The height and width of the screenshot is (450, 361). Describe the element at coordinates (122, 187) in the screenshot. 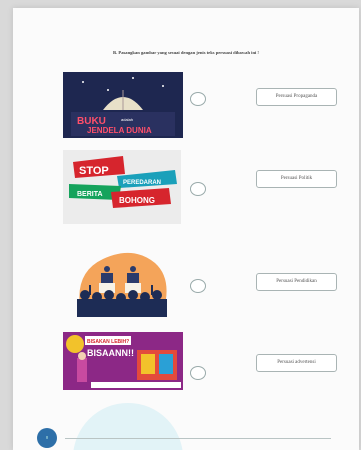

I see `stop-hoax-image: STOP PEREDARAN BERITA BOHONG` at that location.